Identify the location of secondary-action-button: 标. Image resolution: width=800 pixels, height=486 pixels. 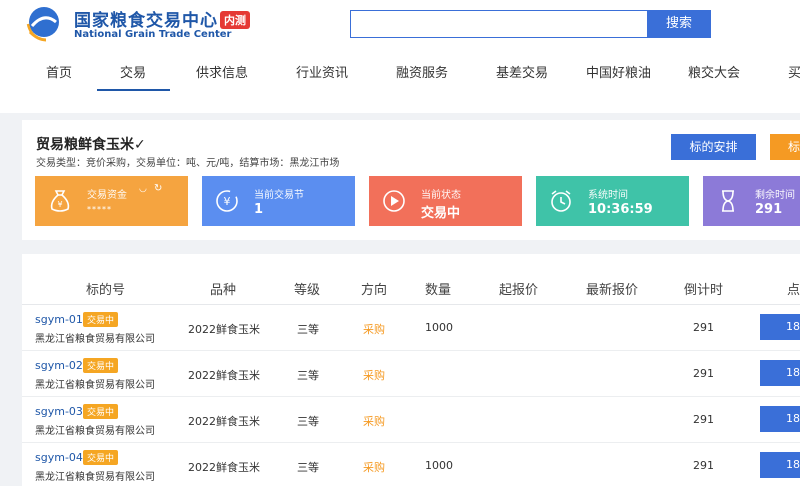
(785, 147).